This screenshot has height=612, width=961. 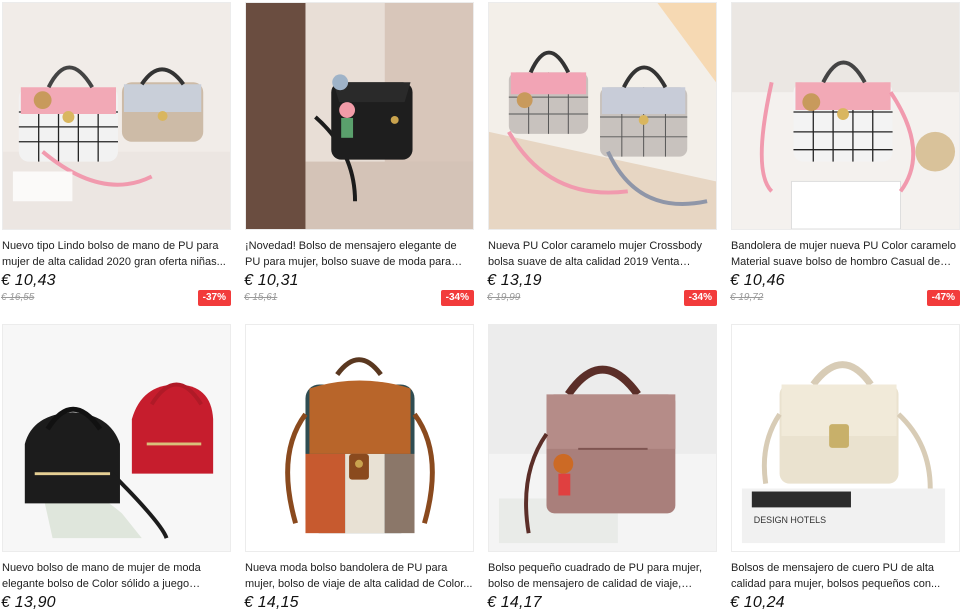 I want to click on product-price: € 10,43, so click(x=28, y=280).